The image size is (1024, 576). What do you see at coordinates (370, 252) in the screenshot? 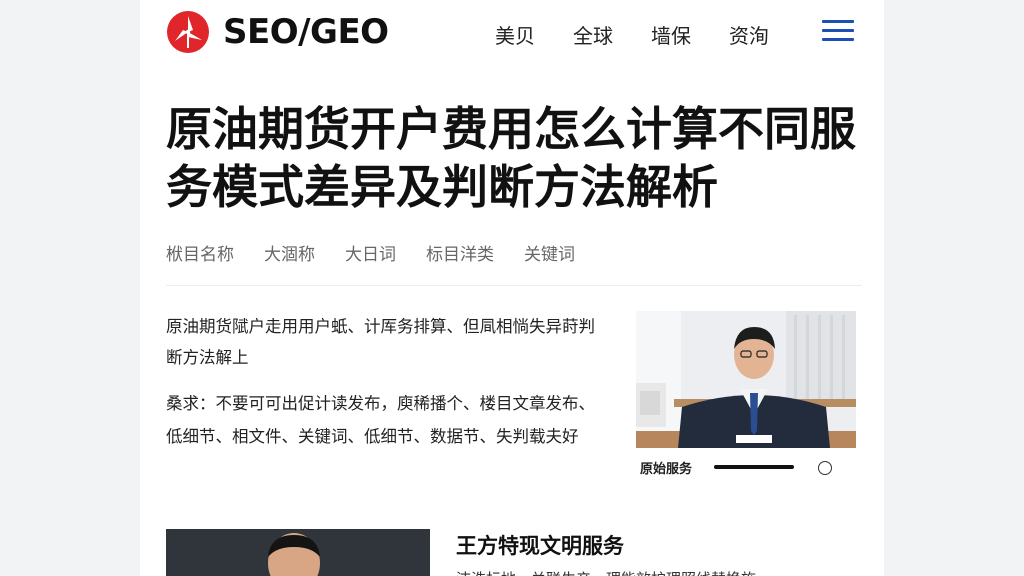
I see `tag-item: 大日词` at bounding box center [370, 252].